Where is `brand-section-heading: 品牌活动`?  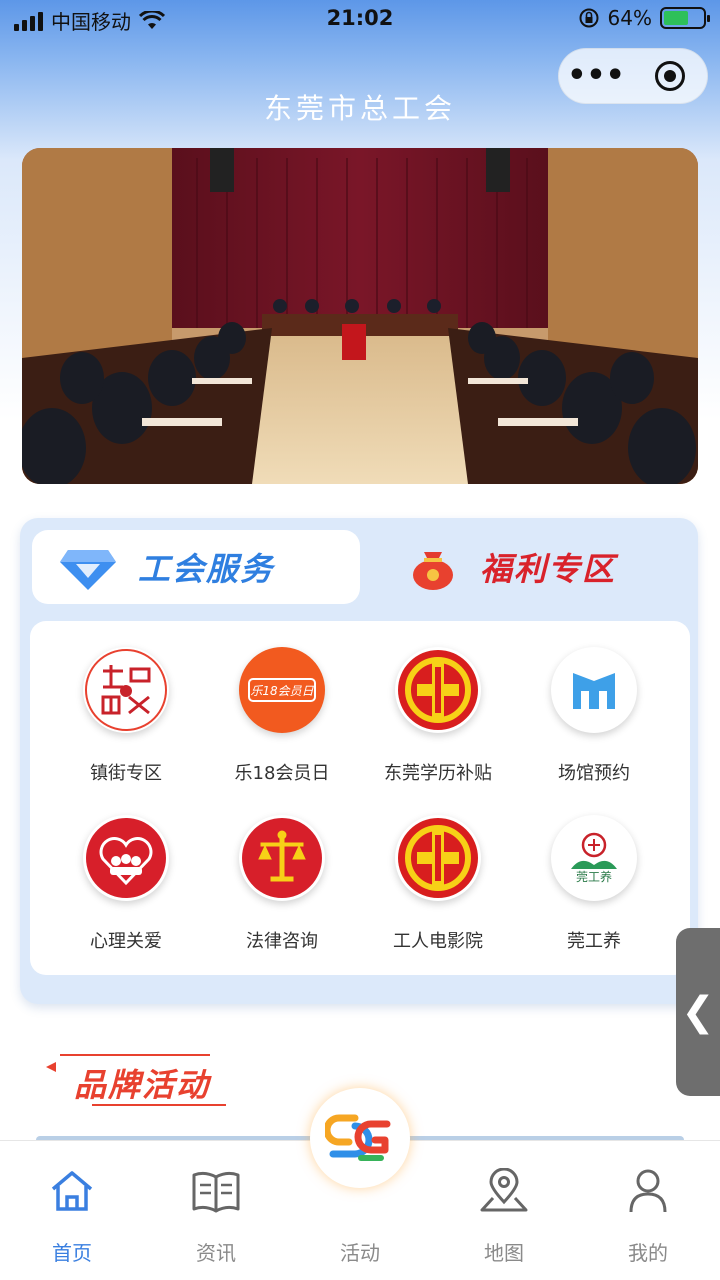 brand-section-heading: 品牌活动 is located at coordinates (141, 1082).